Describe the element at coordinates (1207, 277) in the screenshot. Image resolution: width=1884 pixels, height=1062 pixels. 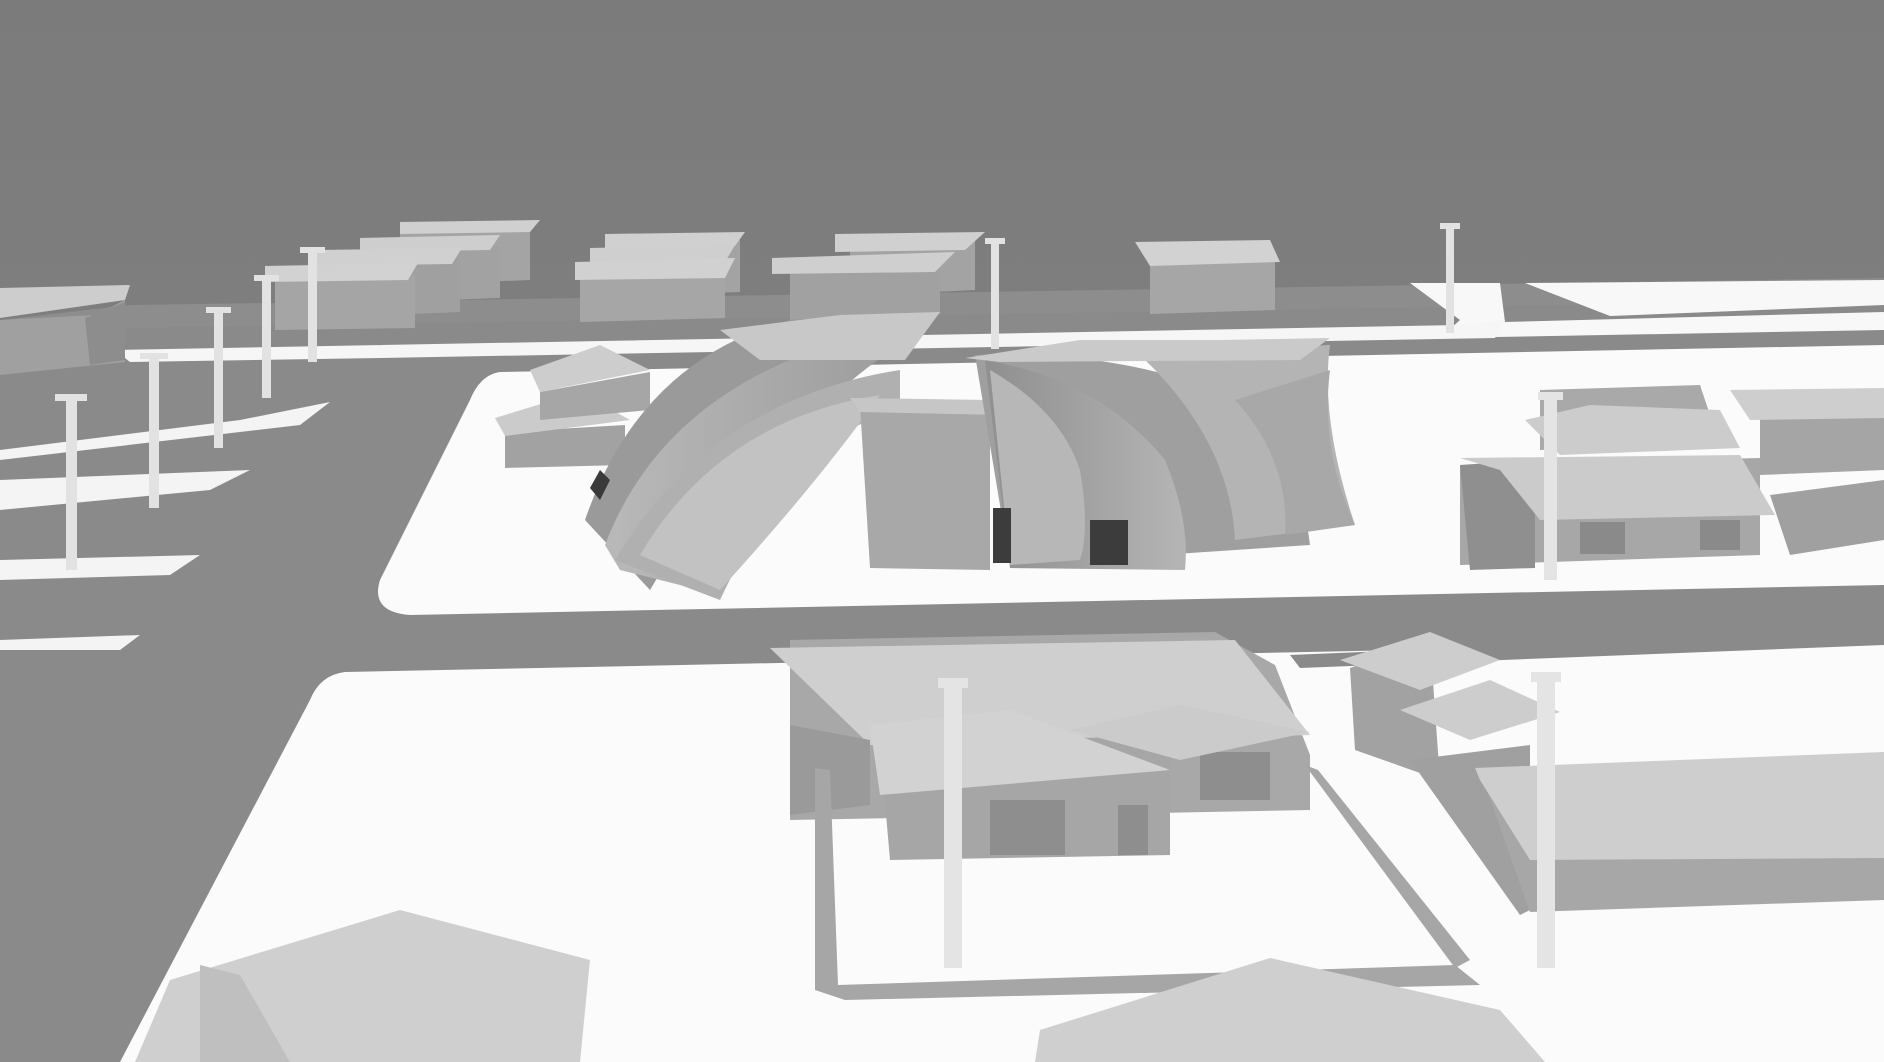
I see `far-building-solo` at that location.